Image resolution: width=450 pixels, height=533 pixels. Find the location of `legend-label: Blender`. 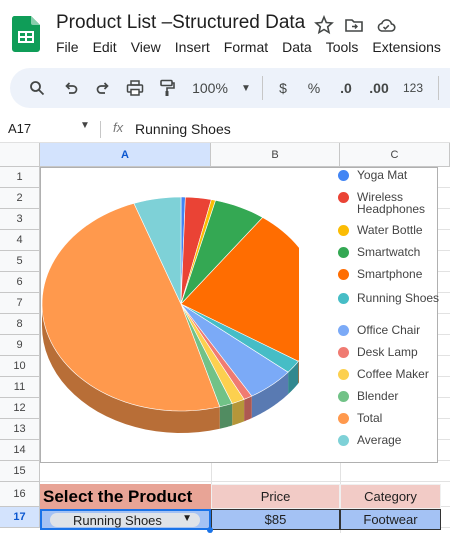

legend-label: Blender is located at coordinates (378, 396).